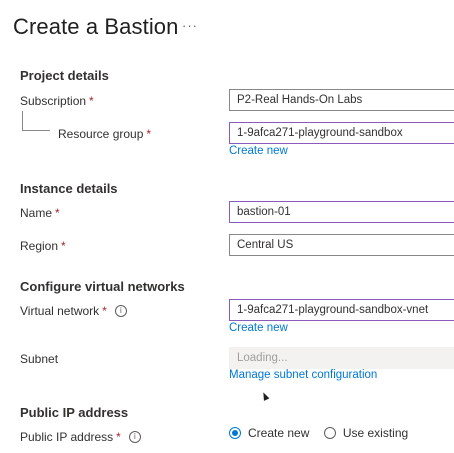  What do you see at coordinates (22, 120) in the screenshot?
I see `tree-connector-vertical` at bounding box center [22, 120].